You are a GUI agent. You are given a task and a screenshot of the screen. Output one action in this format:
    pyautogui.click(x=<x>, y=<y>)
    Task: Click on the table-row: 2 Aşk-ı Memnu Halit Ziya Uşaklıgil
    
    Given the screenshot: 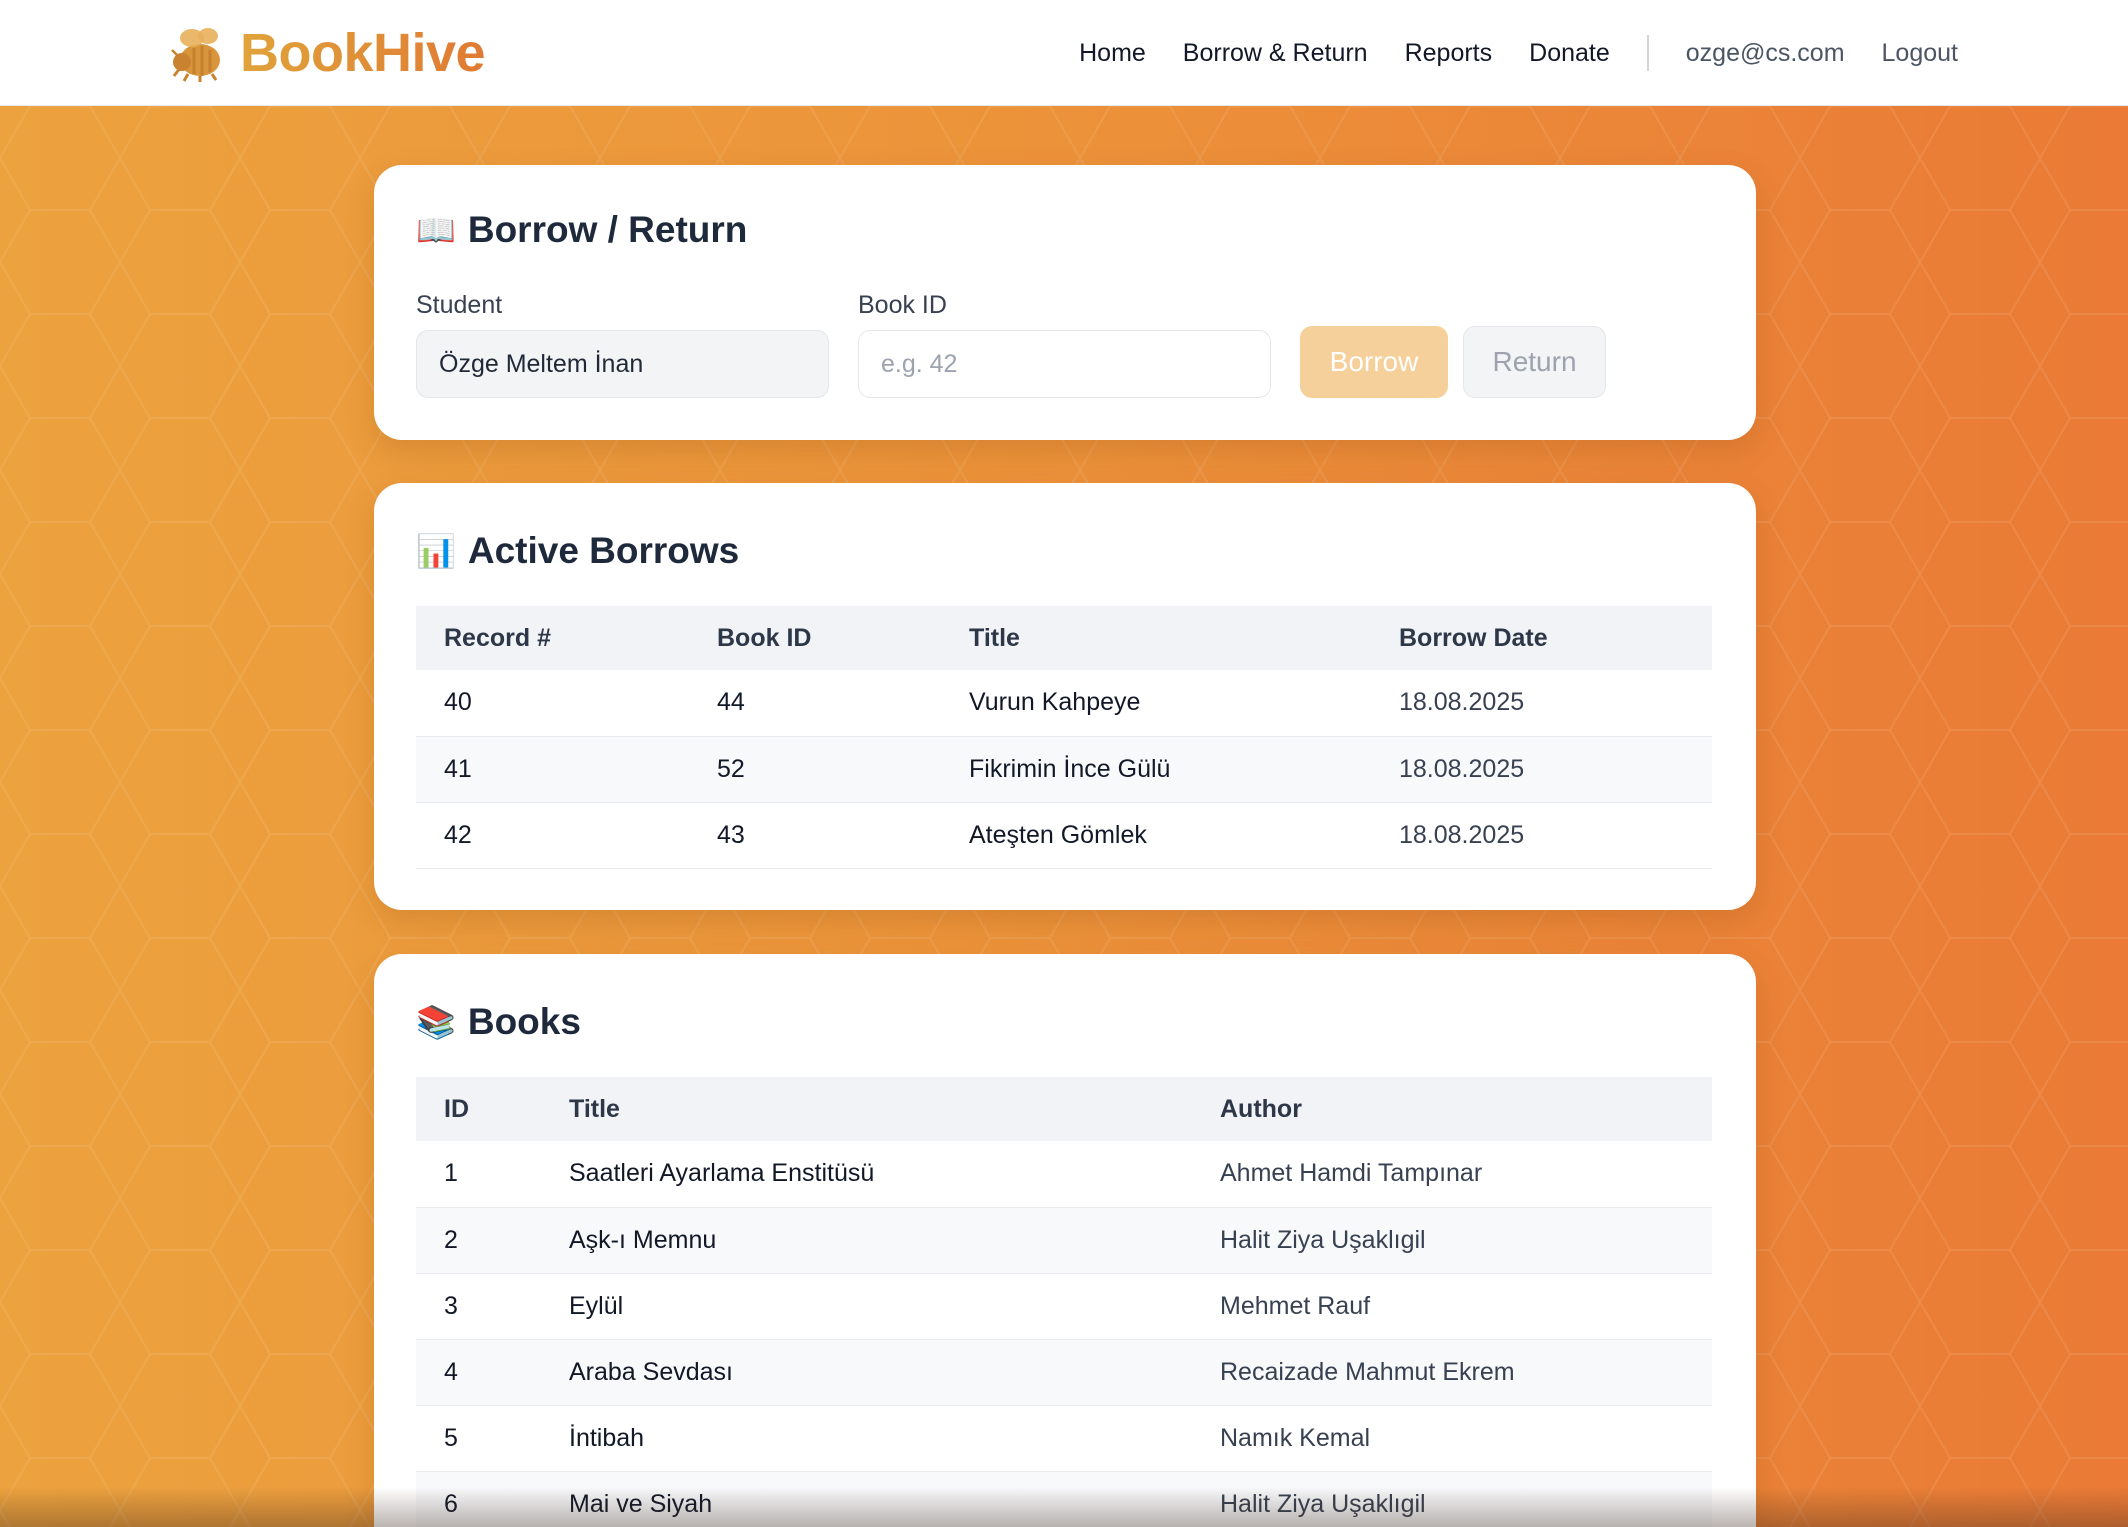 What is the action you would take?
    pyautogui.click(x=1064, y=1240)
    